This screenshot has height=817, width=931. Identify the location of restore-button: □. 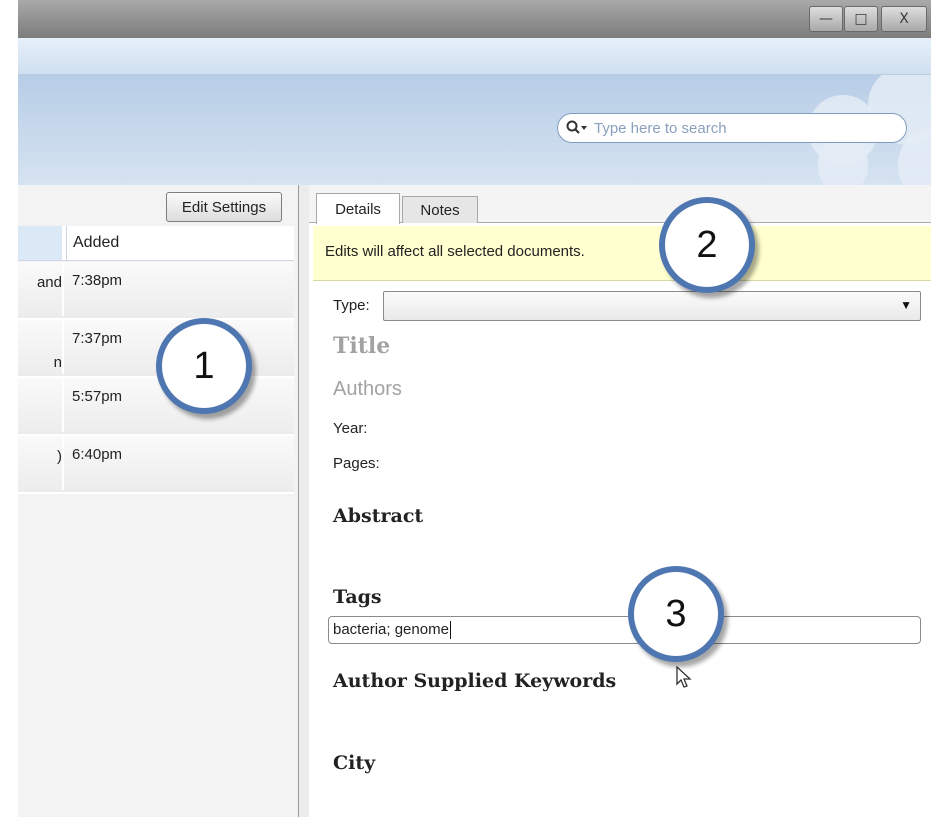
(861, 19).